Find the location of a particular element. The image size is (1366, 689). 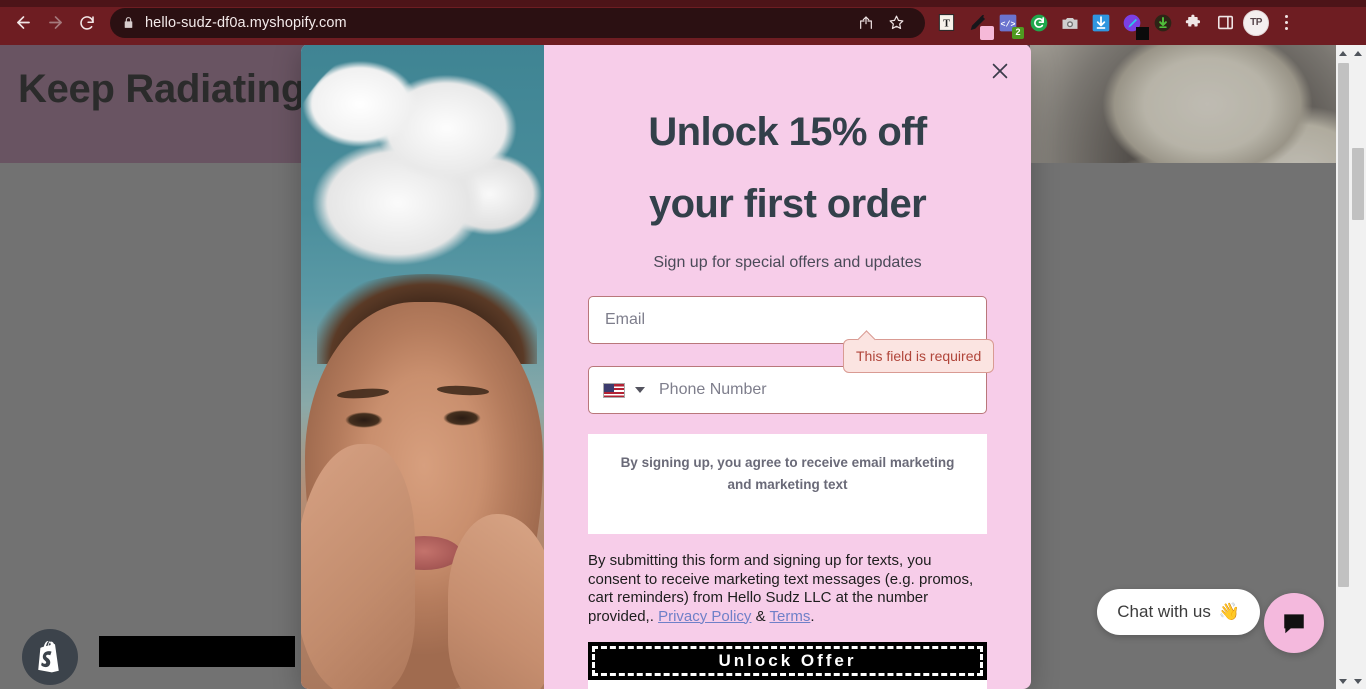

phone-field: Phone Number This field is required is located at coordinates (791, 376).